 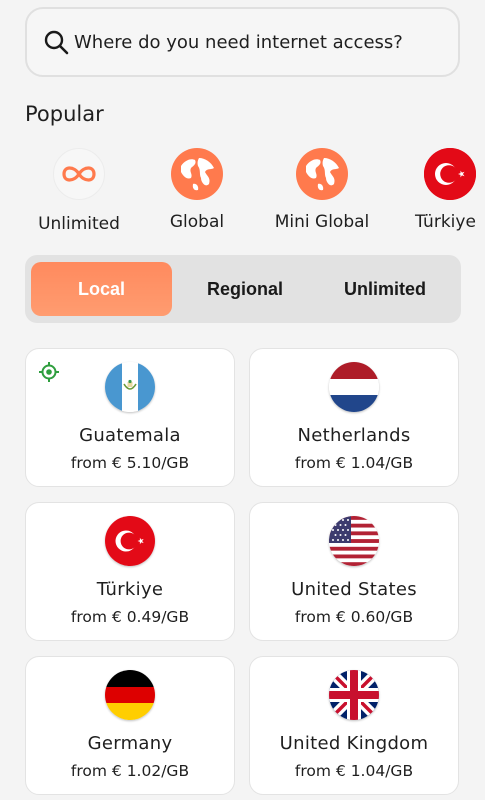 I want to click on popular-item-global: Global, so click(x=197, y=190).